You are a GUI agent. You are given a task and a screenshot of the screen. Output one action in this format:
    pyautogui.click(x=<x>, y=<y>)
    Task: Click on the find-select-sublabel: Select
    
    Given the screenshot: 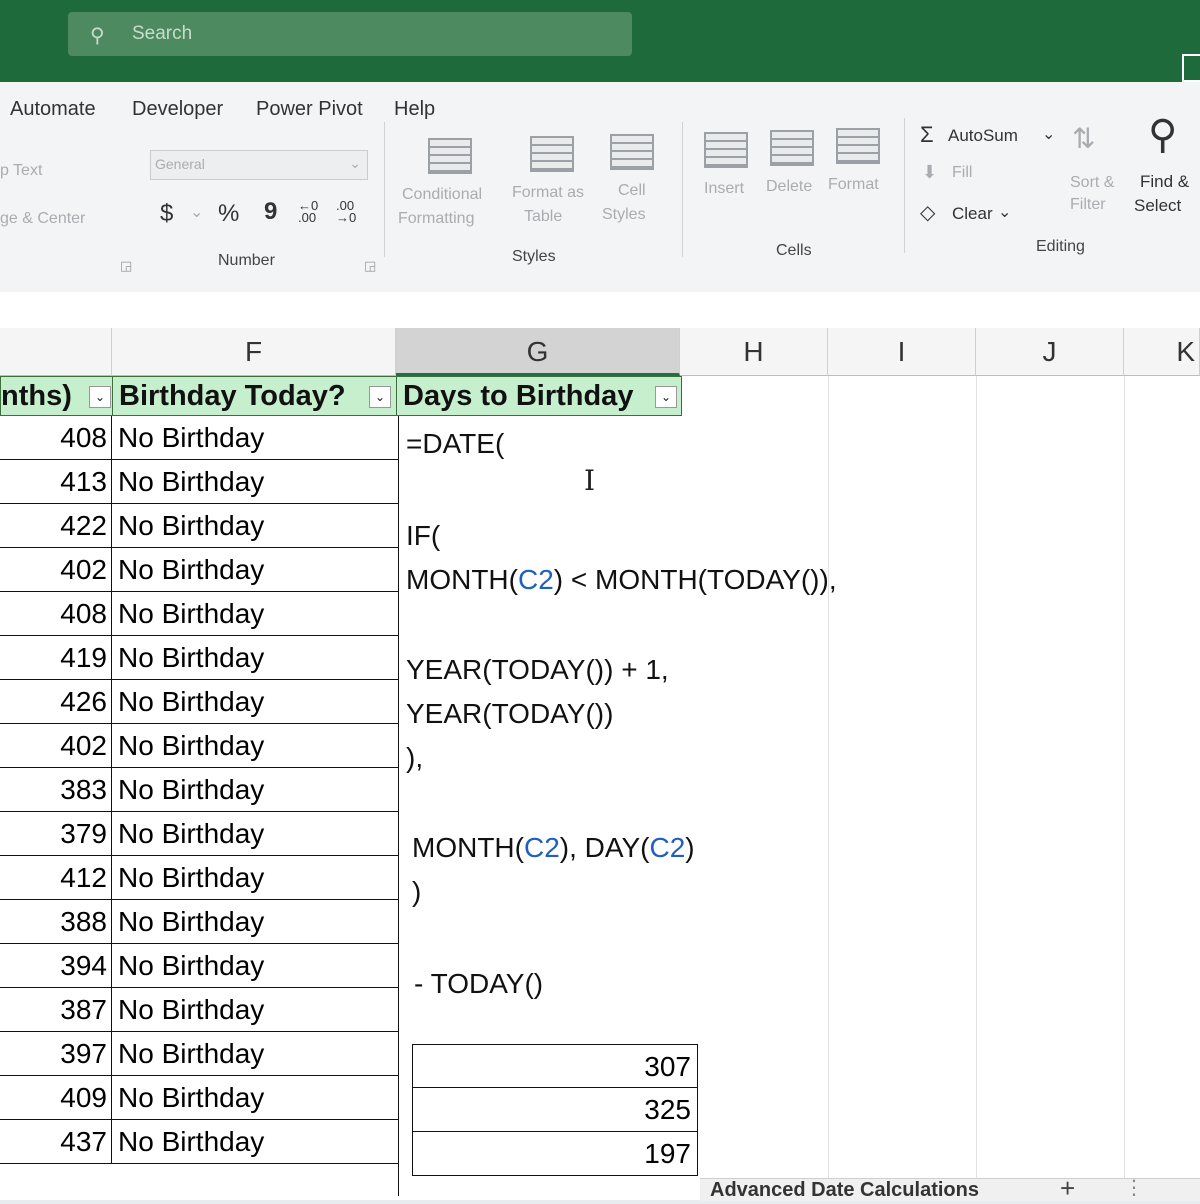 What is the action you would take?
    pyautogui.click(x=1157, y=206)
    